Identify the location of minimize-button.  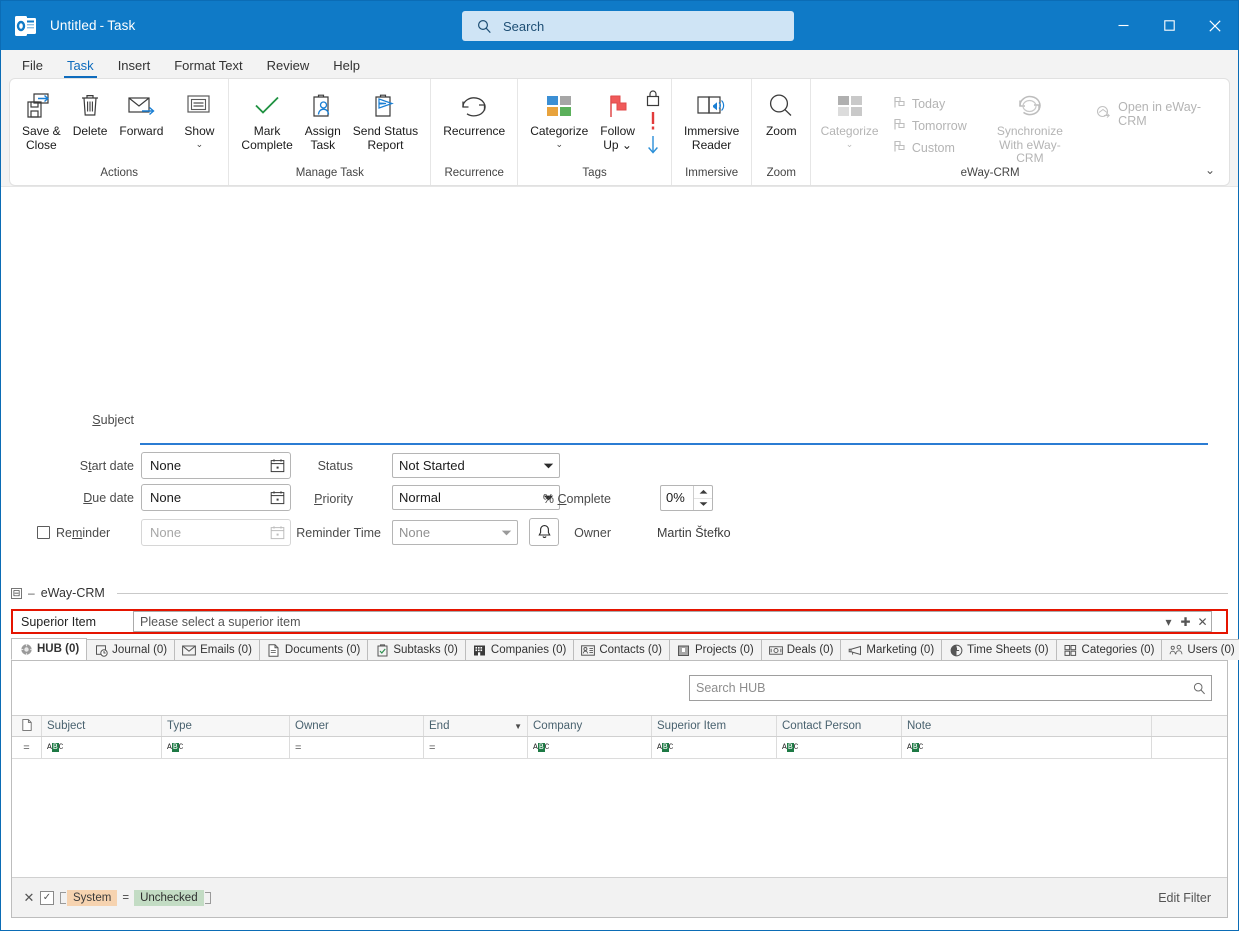
(1123, 25).